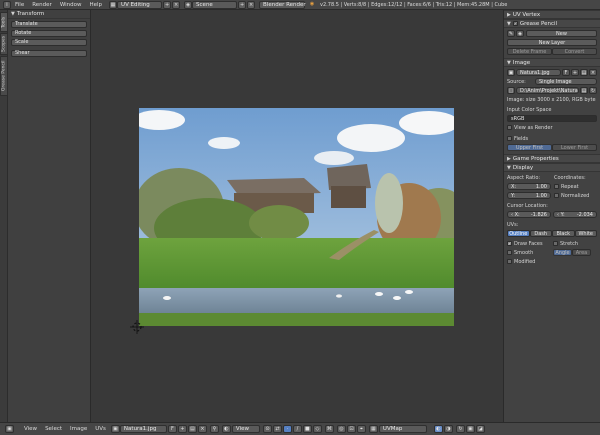  Describe the element at coordinates (49, 53) in the screenshot. I see `shear-button: Shear` at that location.